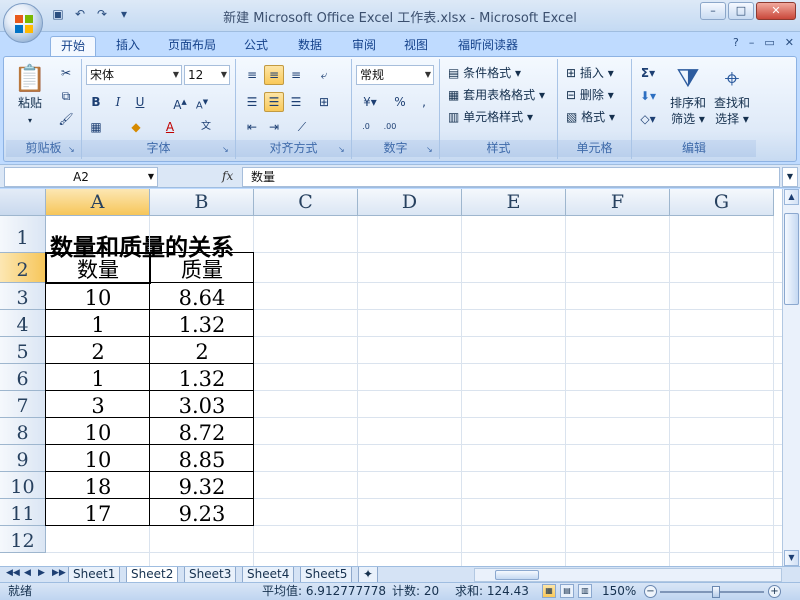 Image resolution: width=800 pixels, height=600 pixels. Describe the element at coordinates (549, 591) in the screenshot. I see `normal-view-icon: ▦` at that location.